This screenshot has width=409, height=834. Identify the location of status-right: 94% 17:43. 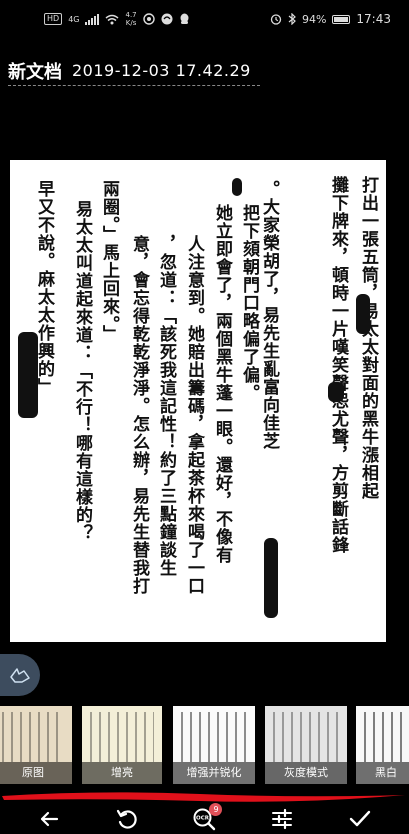
(330, 19).